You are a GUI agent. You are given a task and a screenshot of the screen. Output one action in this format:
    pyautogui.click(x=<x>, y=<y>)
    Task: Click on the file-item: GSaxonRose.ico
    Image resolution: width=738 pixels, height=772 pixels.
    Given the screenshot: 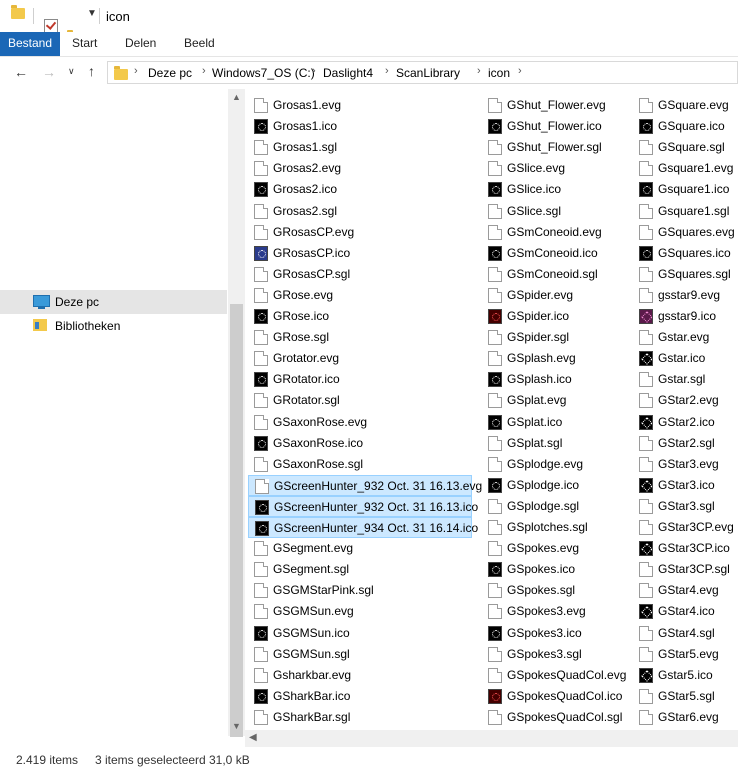 What is the action you would take?
    pyautogui.click(x=360, y=443)
    